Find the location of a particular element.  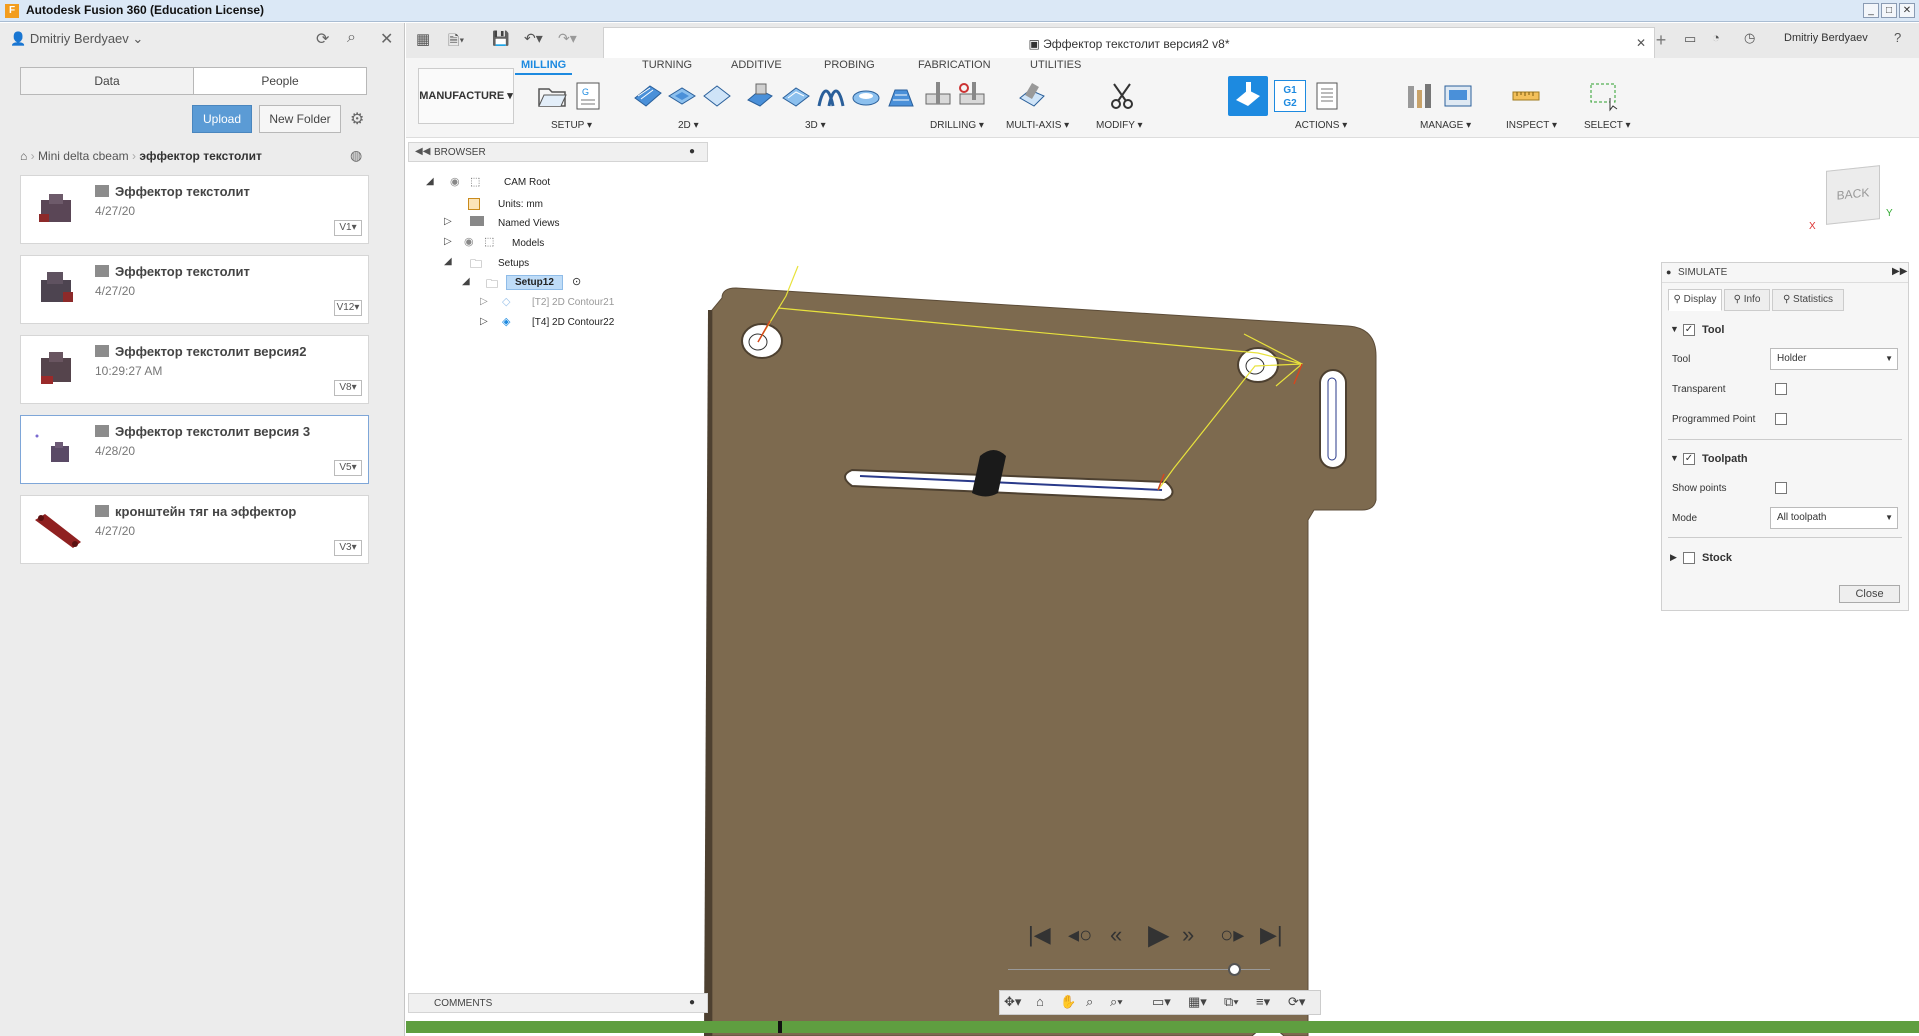

simulate-button is located at coordinates (1248, 96).